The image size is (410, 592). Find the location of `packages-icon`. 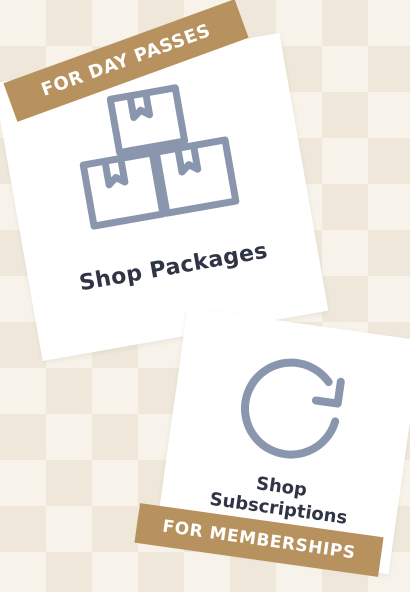

packages-icon is located at coordinates (154, 159).